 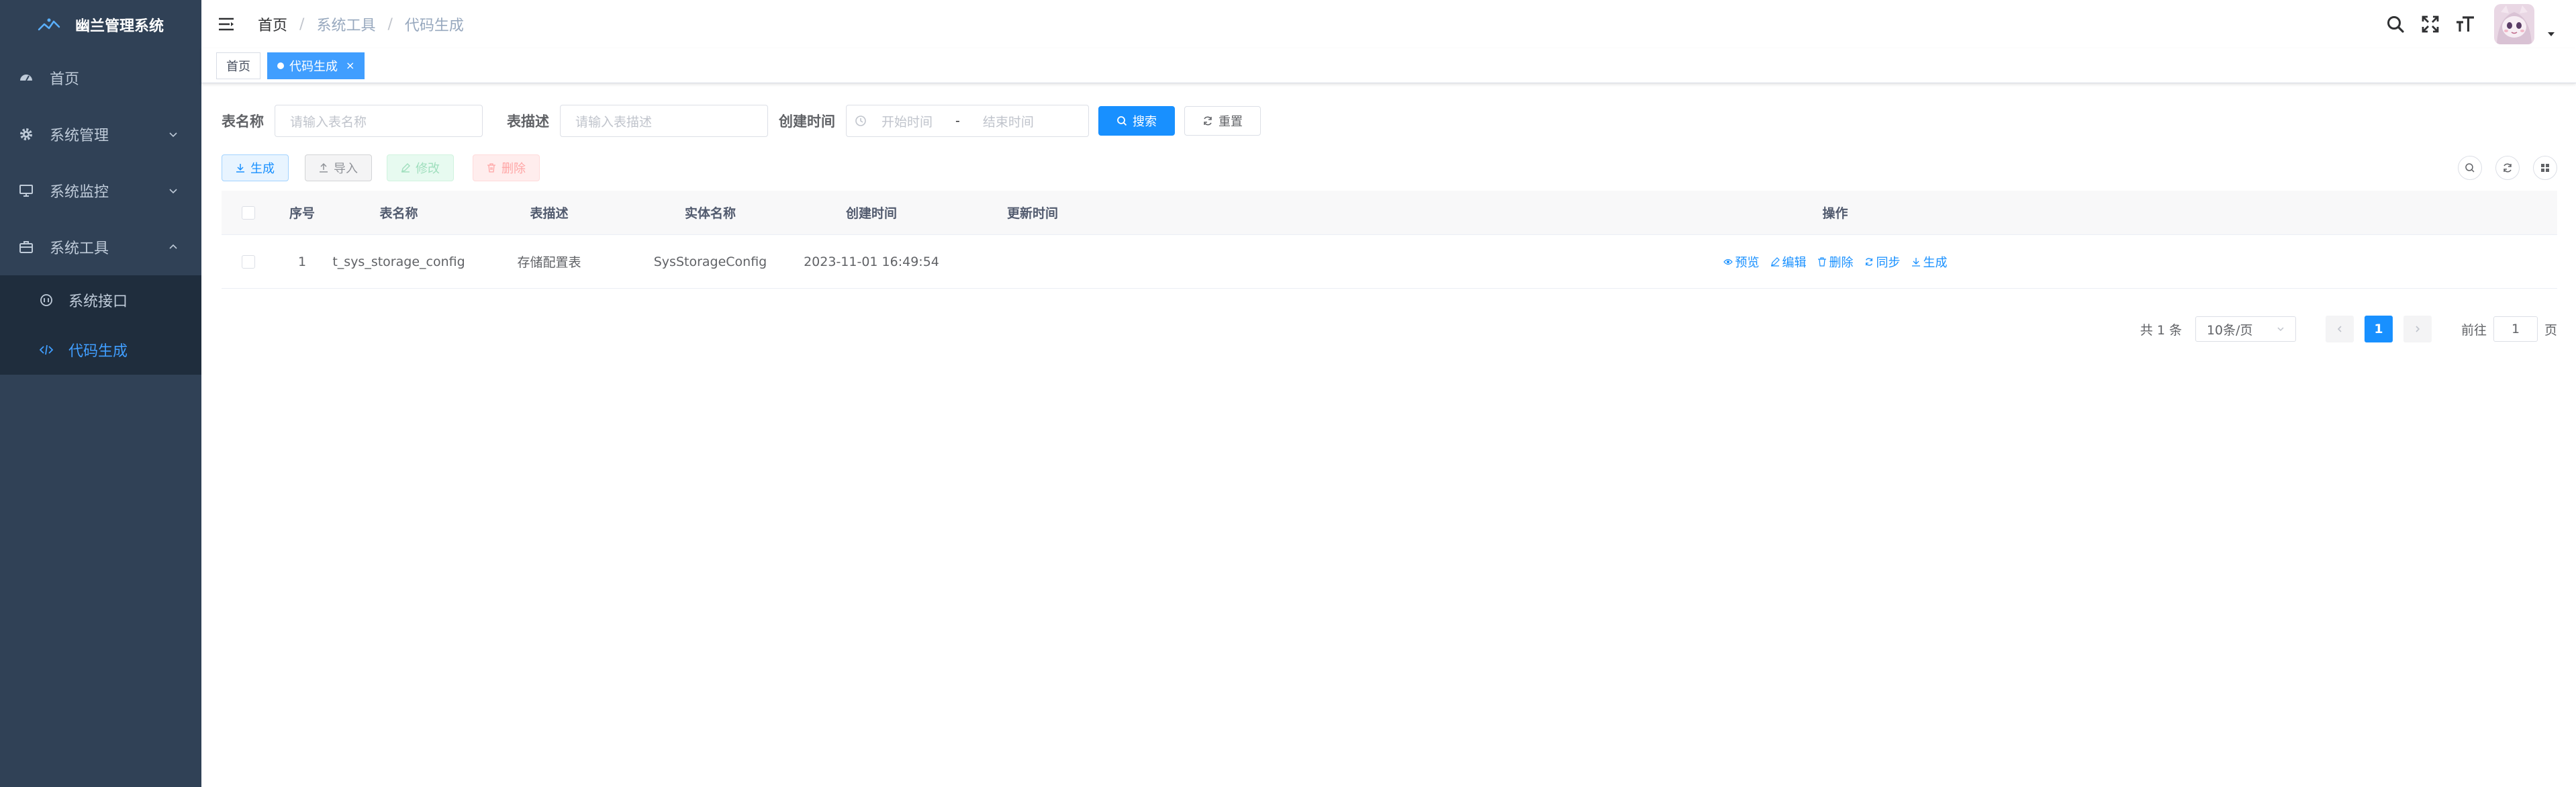 I want to click on chevron-right-icon, so click(x=2418, y=329).